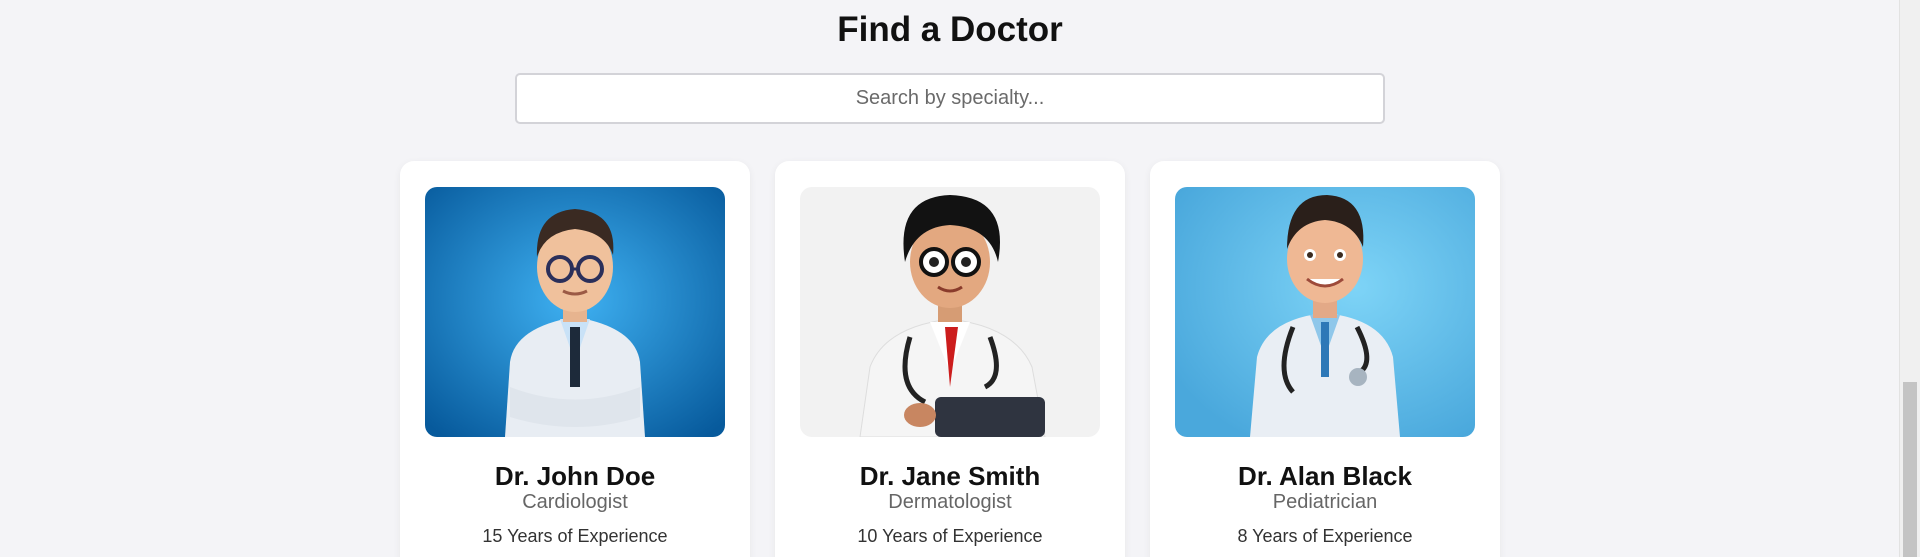 This screenshot has height=557, width=1920. Describe the element at coordinates (950, 502) in the screenshot. I see `doctor-specialty: Dermatologist` at that location.